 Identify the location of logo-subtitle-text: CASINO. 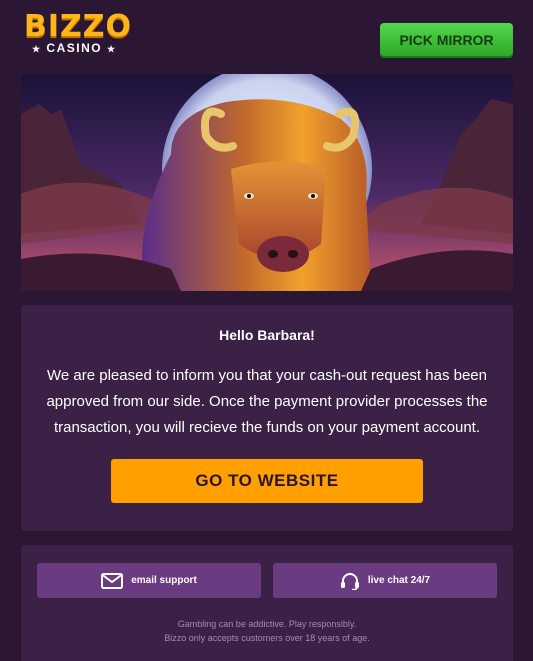
(74, 48).